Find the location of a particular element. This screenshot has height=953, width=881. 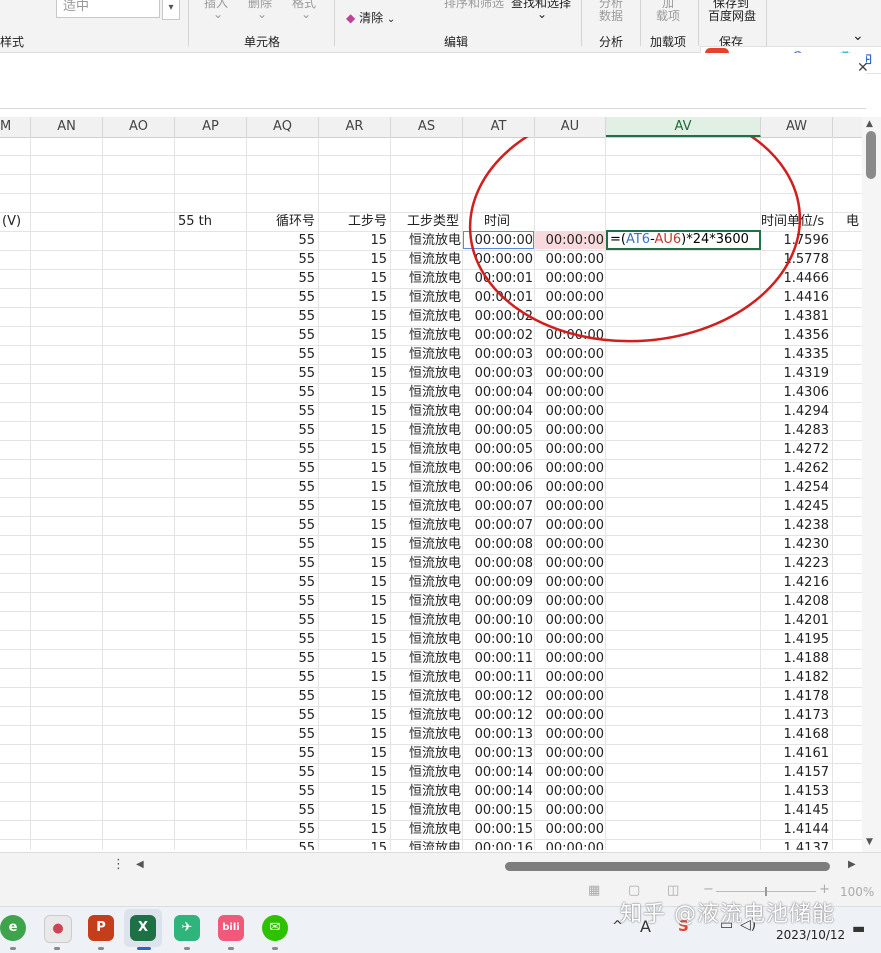

addins-label: 载项 is located at coordinates (668, 16).